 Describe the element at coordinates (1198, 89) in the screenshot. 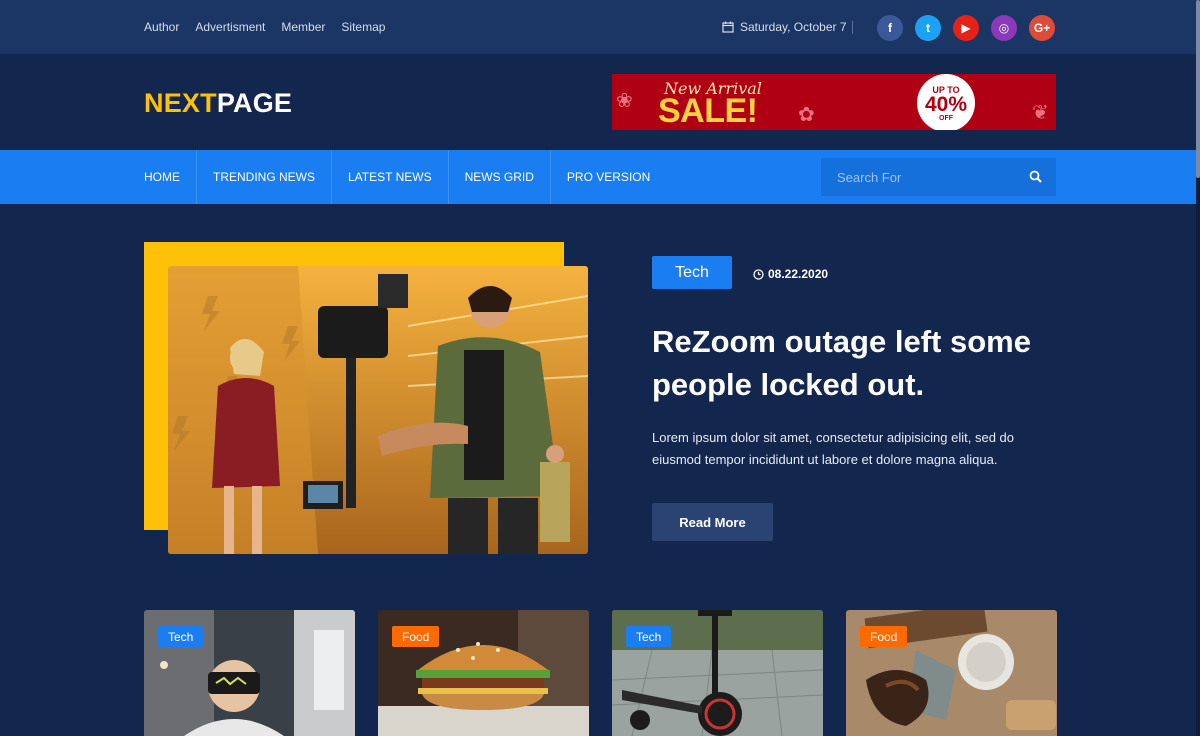

I see `scrollbar-thumb` at that location.